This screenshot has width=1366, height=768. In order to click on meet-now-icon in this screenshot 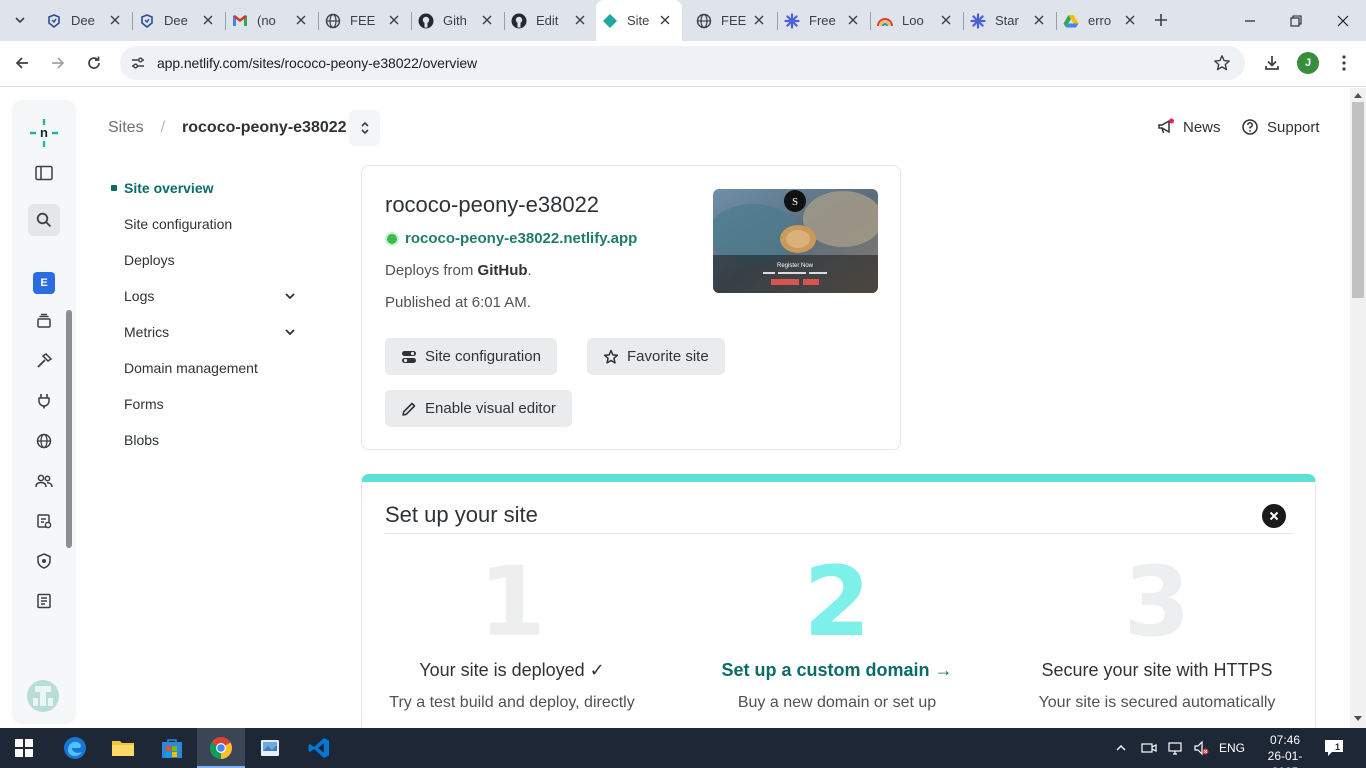, I will do `click(1149, 748)`.